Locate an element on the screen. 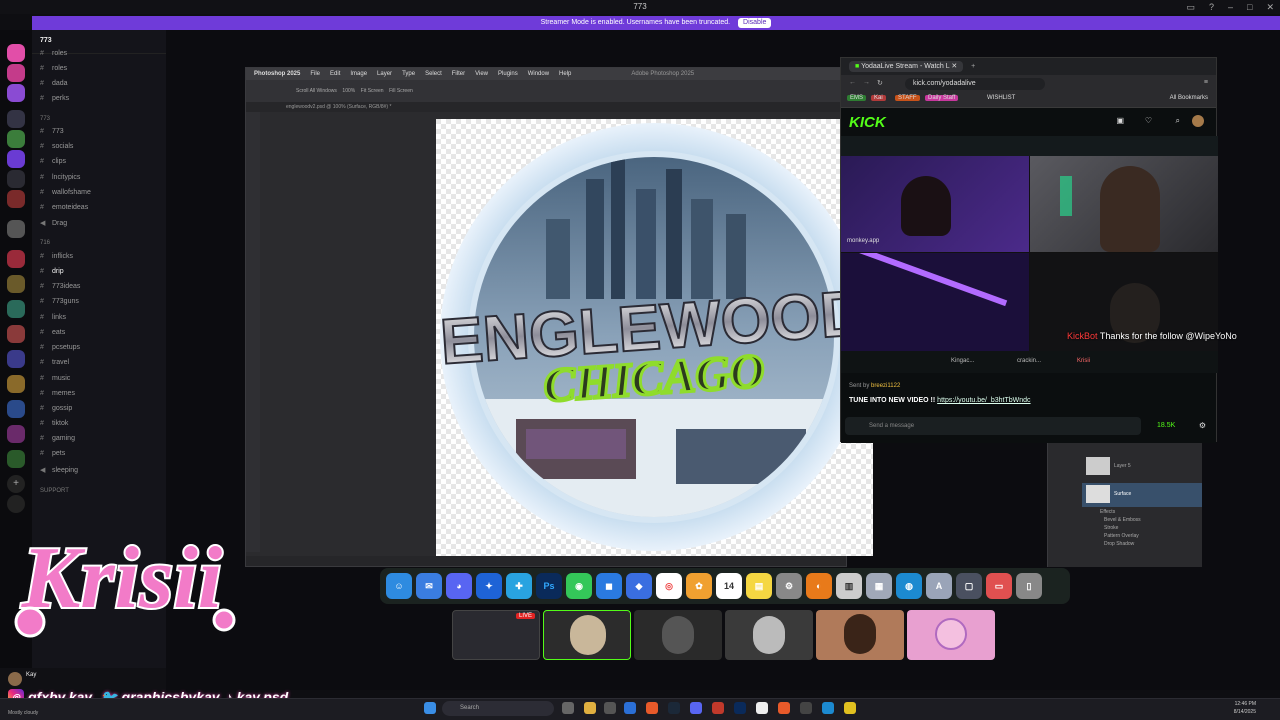 This screenshot has height=720, width=1280. disk-utility-icon: ▦ is located at coordinates (879, 586).